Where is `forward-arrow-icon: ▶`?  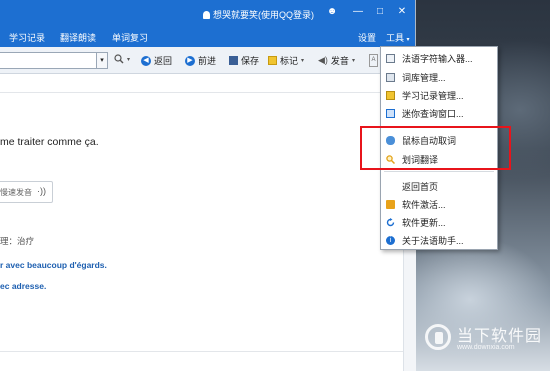 forward-arrow-icon: ▶ is located at coordinates (190, 60).